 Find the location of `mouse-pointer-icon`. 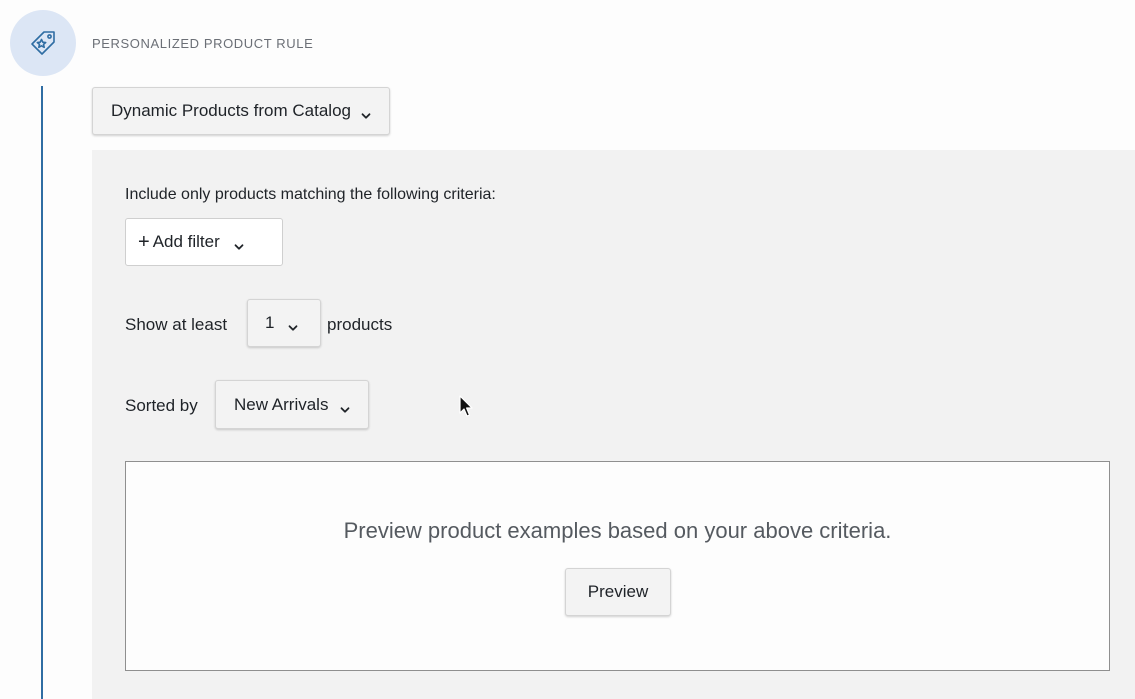

mouse-pointer-icon is located at coordinates (467, 407).